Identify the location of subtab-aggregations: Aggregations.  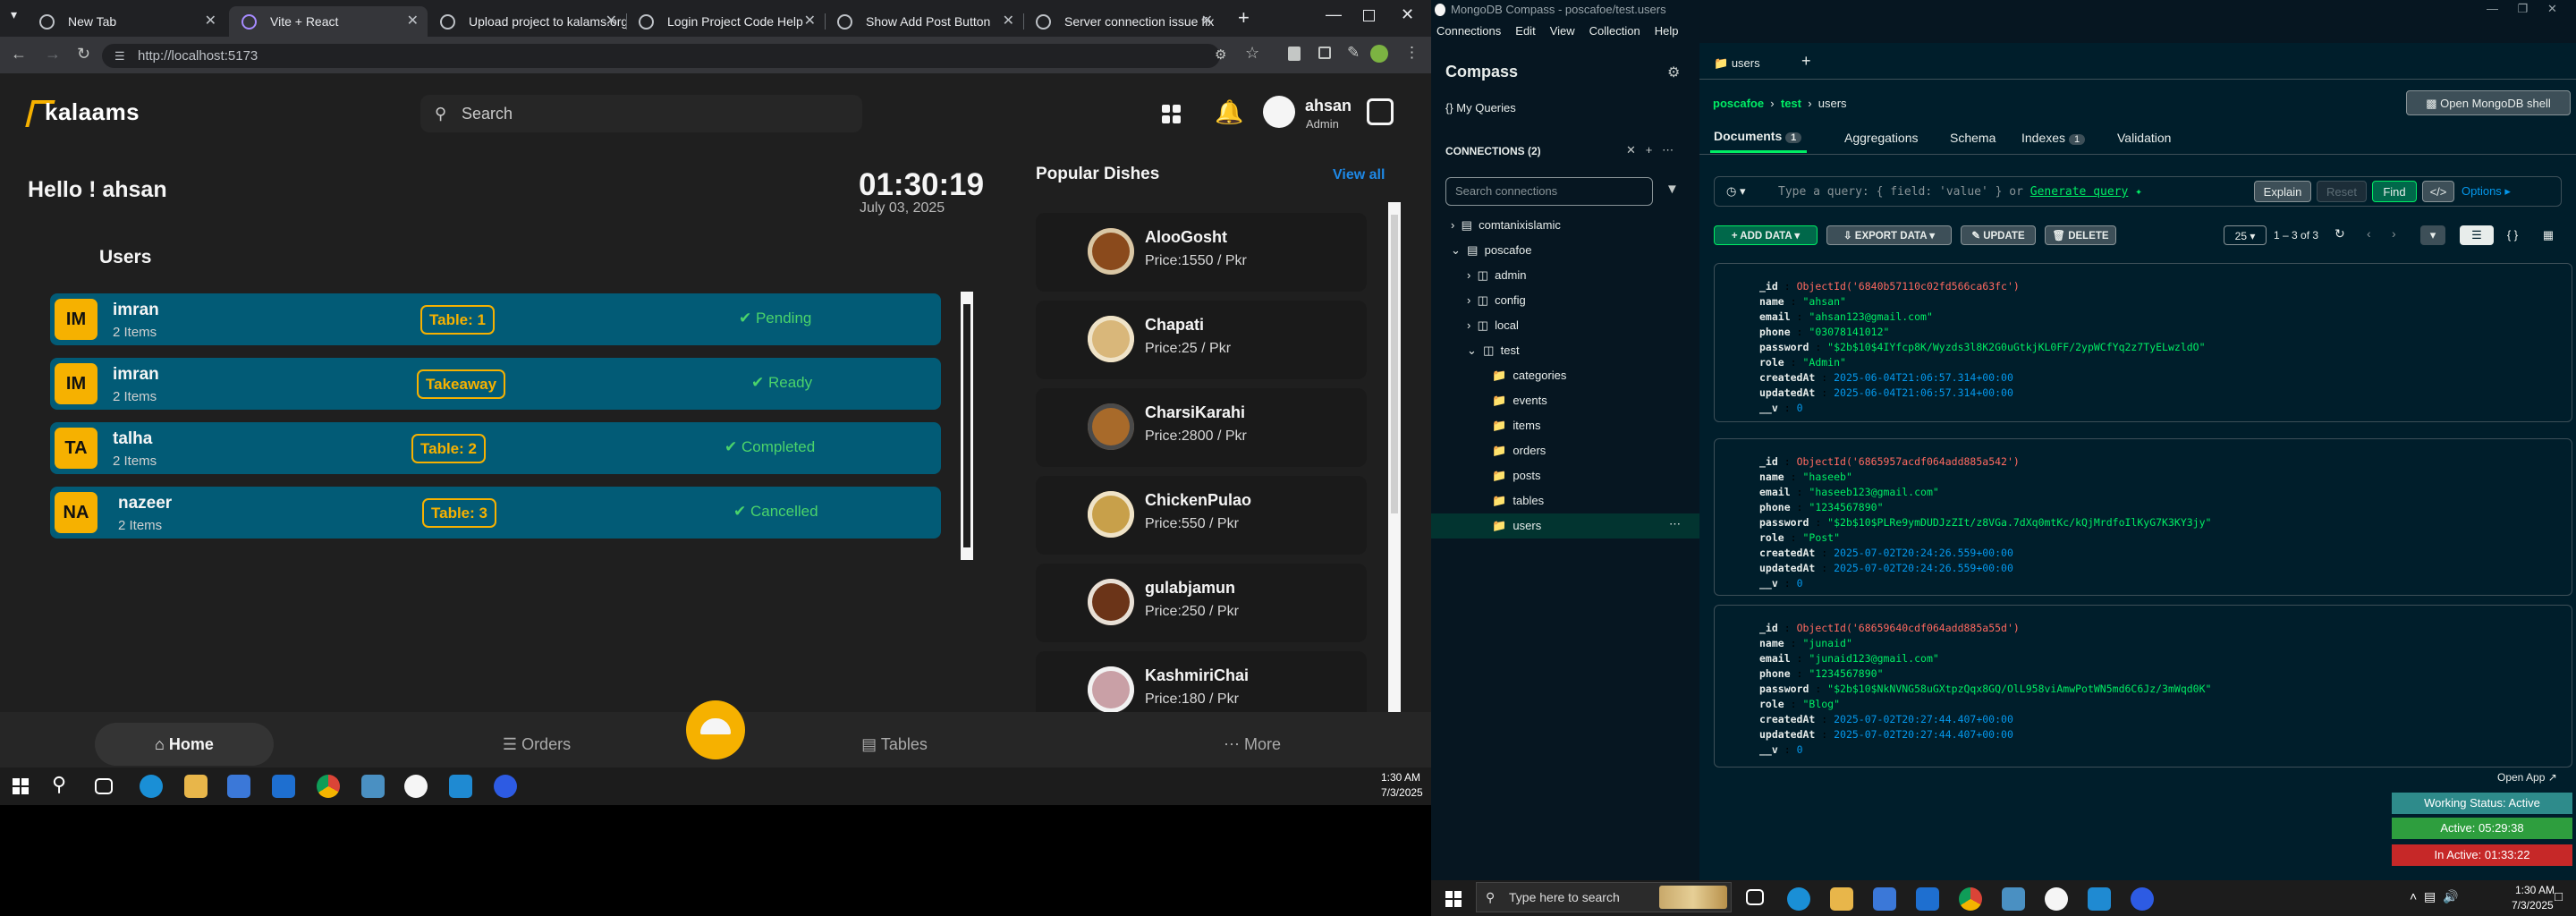
(1881, 138).